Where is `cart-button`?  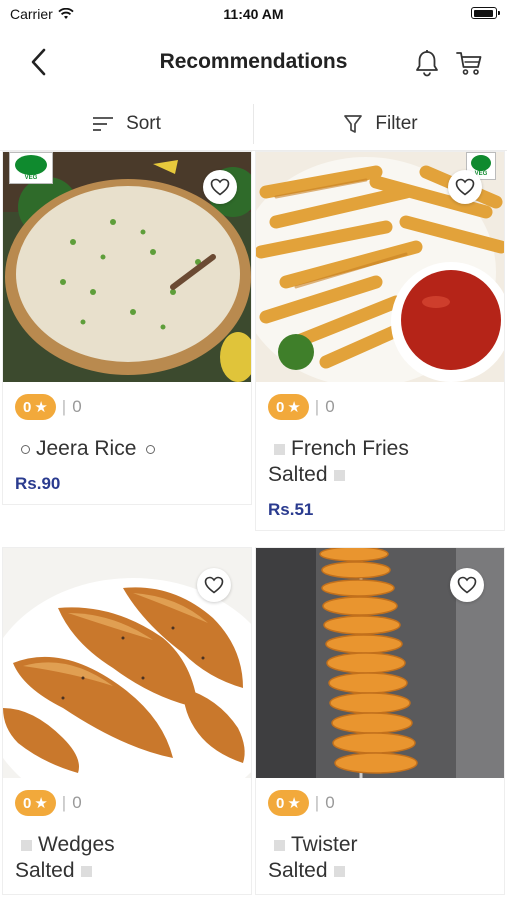 cart-button is located at coordinates (469, 63).